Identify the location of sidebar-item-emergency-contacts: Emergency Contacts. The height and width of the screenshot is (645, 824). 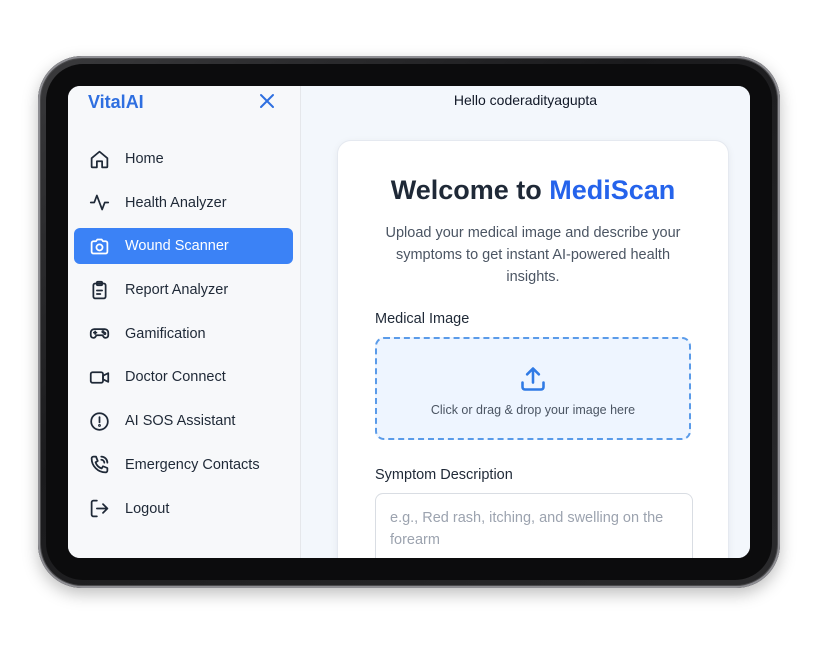
(183, 465).